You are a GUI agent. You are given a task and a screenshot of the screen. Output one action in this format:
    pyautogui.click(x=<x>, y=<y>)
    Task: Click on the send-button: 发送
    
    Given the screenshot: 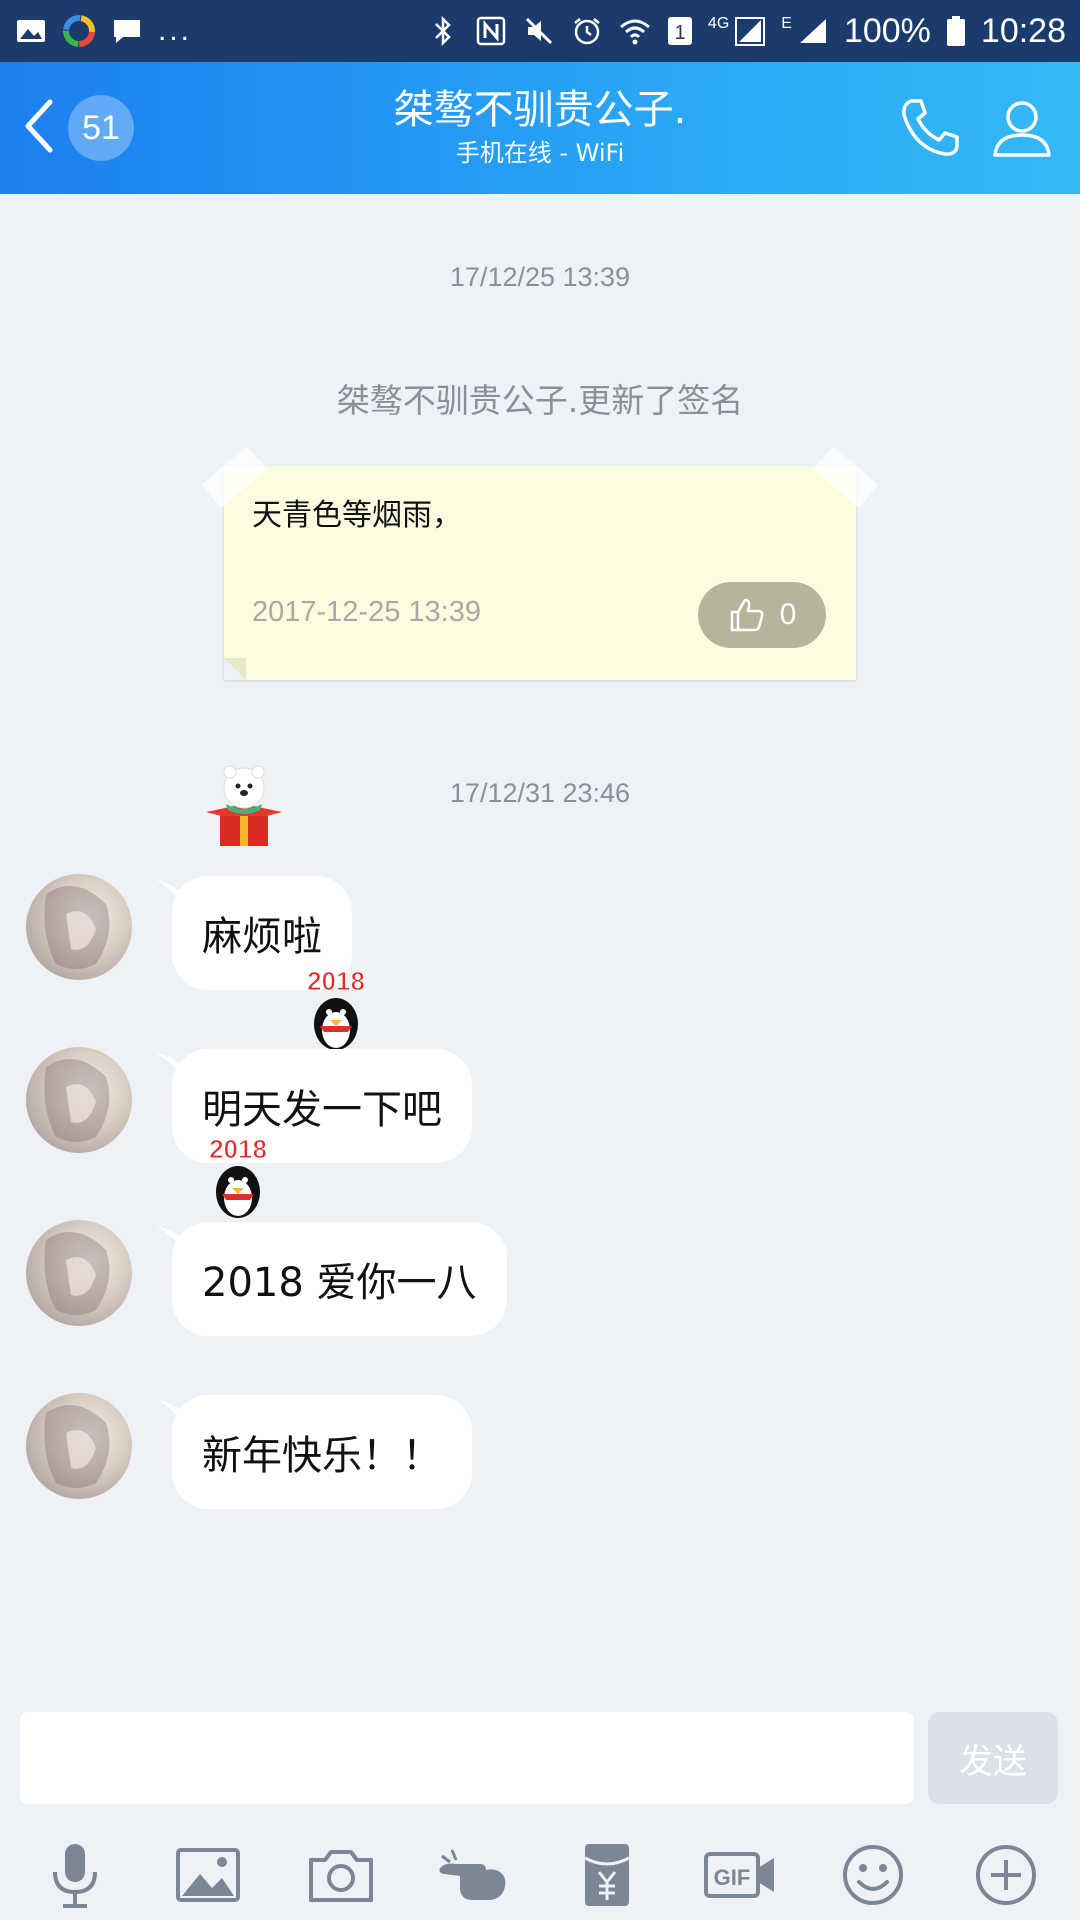 What is the action you would take?
    pyautogui.click(x=993, y=1758)
    